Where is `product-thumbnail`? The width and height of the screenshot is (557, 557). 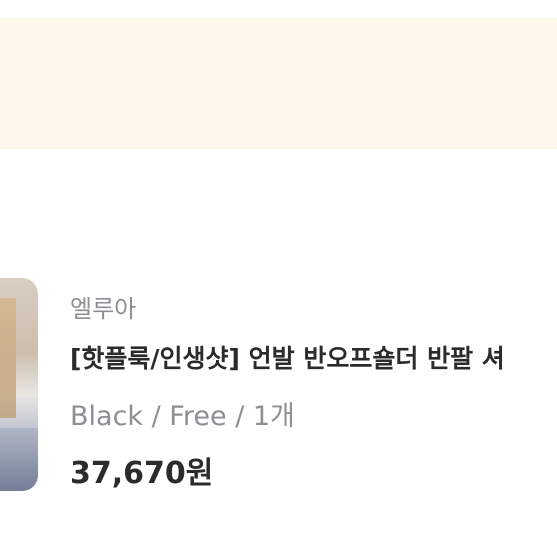 product-thumbnail is located at coordinates (19, 384).